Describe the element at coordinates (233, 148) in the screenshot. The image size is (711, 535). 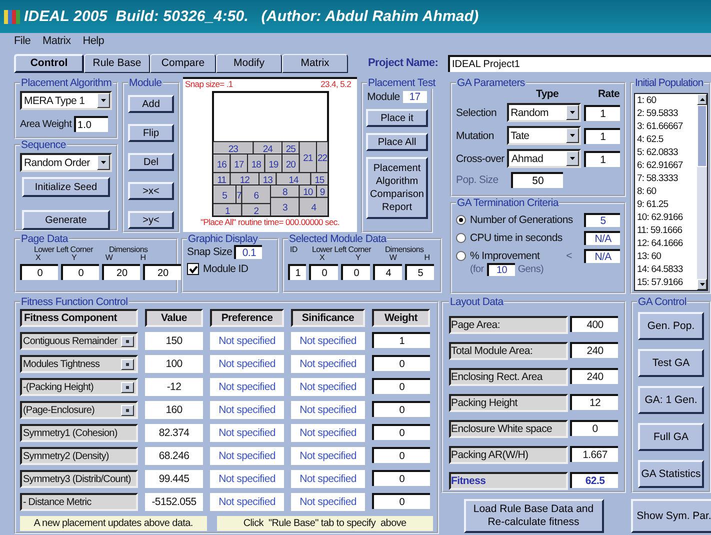
I see `module-block: 23` at that location.